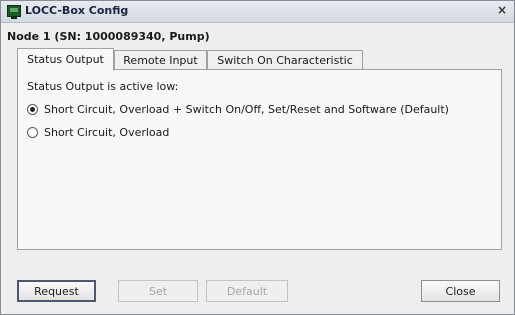 The width and height of the screenshot is (515, 315). What do you see at coordinates (158, 291) in the screenshot?
I see `set-button: Set` at bounding box center [158, 291].